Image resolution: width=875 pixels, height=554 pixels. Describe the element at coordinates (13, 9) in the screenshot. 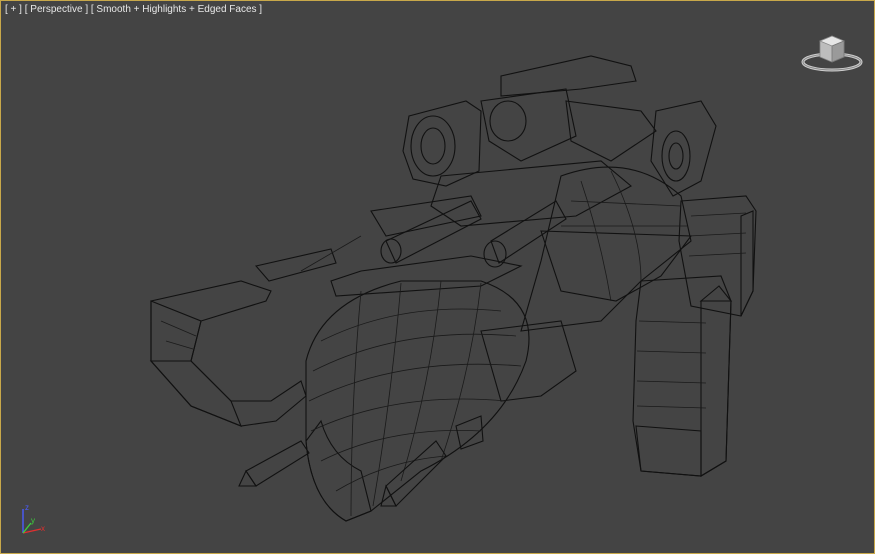

I see `viewport-menu-button: [ + ]` at that location.